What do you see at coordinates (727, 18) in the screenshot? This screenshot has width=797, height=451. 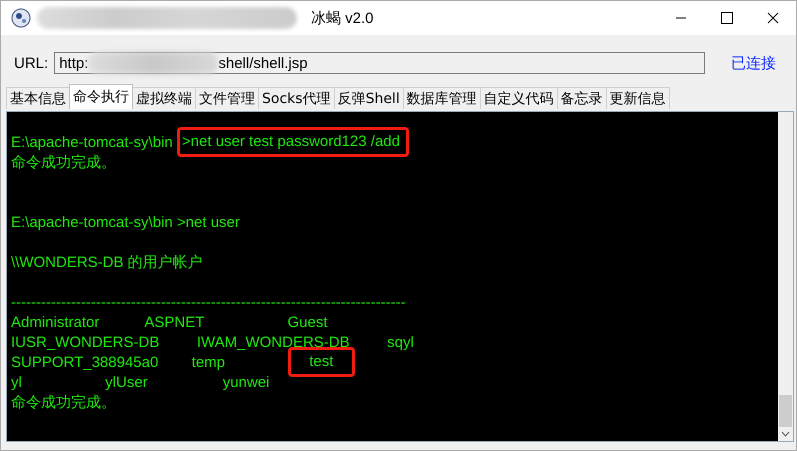 I see `maximize-icon` at bounding box center [727, 18].